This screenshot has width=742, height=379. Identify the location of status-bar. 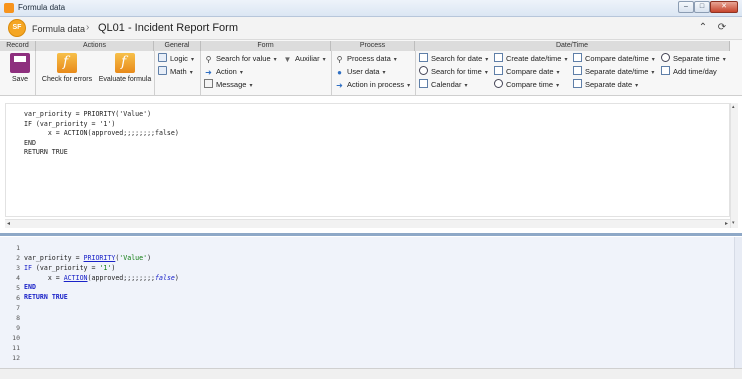
(371, 373).